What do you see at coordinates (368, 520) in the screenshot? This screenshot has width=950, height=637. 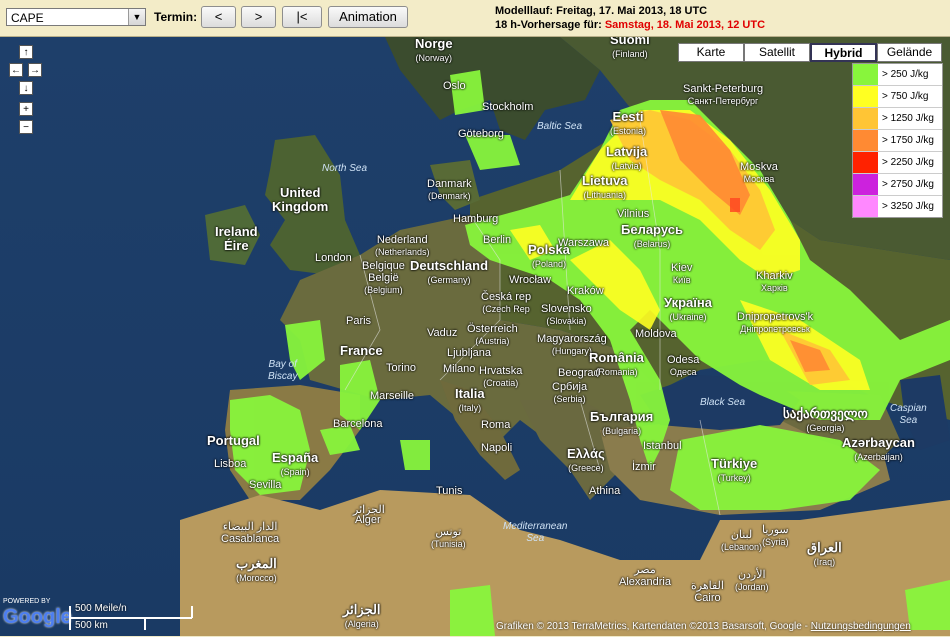 I see `label-alger: Alger` at bounding box center [368, 520].